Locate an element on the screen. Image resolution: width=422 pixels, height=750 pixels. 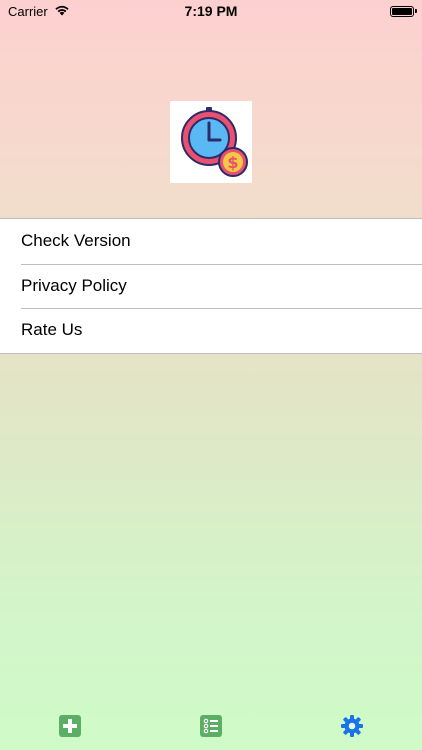
privacy-policy-item: Privacy Policy is located at coordinates (211, 286).